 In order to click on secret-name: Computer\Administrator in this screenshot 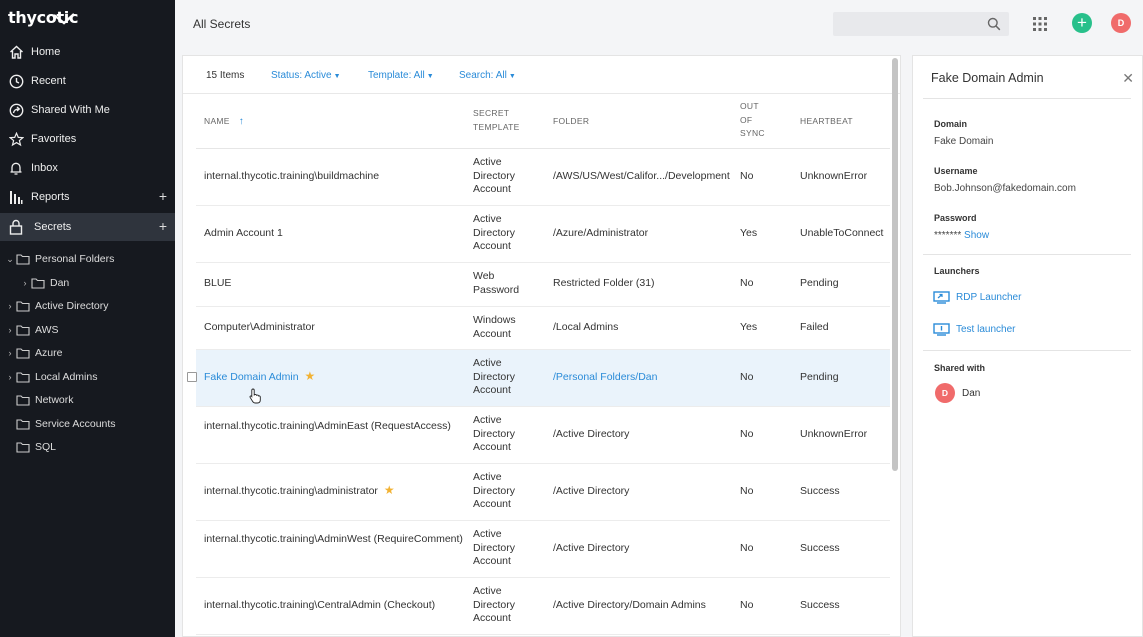, I will do `click(259, 328)`.